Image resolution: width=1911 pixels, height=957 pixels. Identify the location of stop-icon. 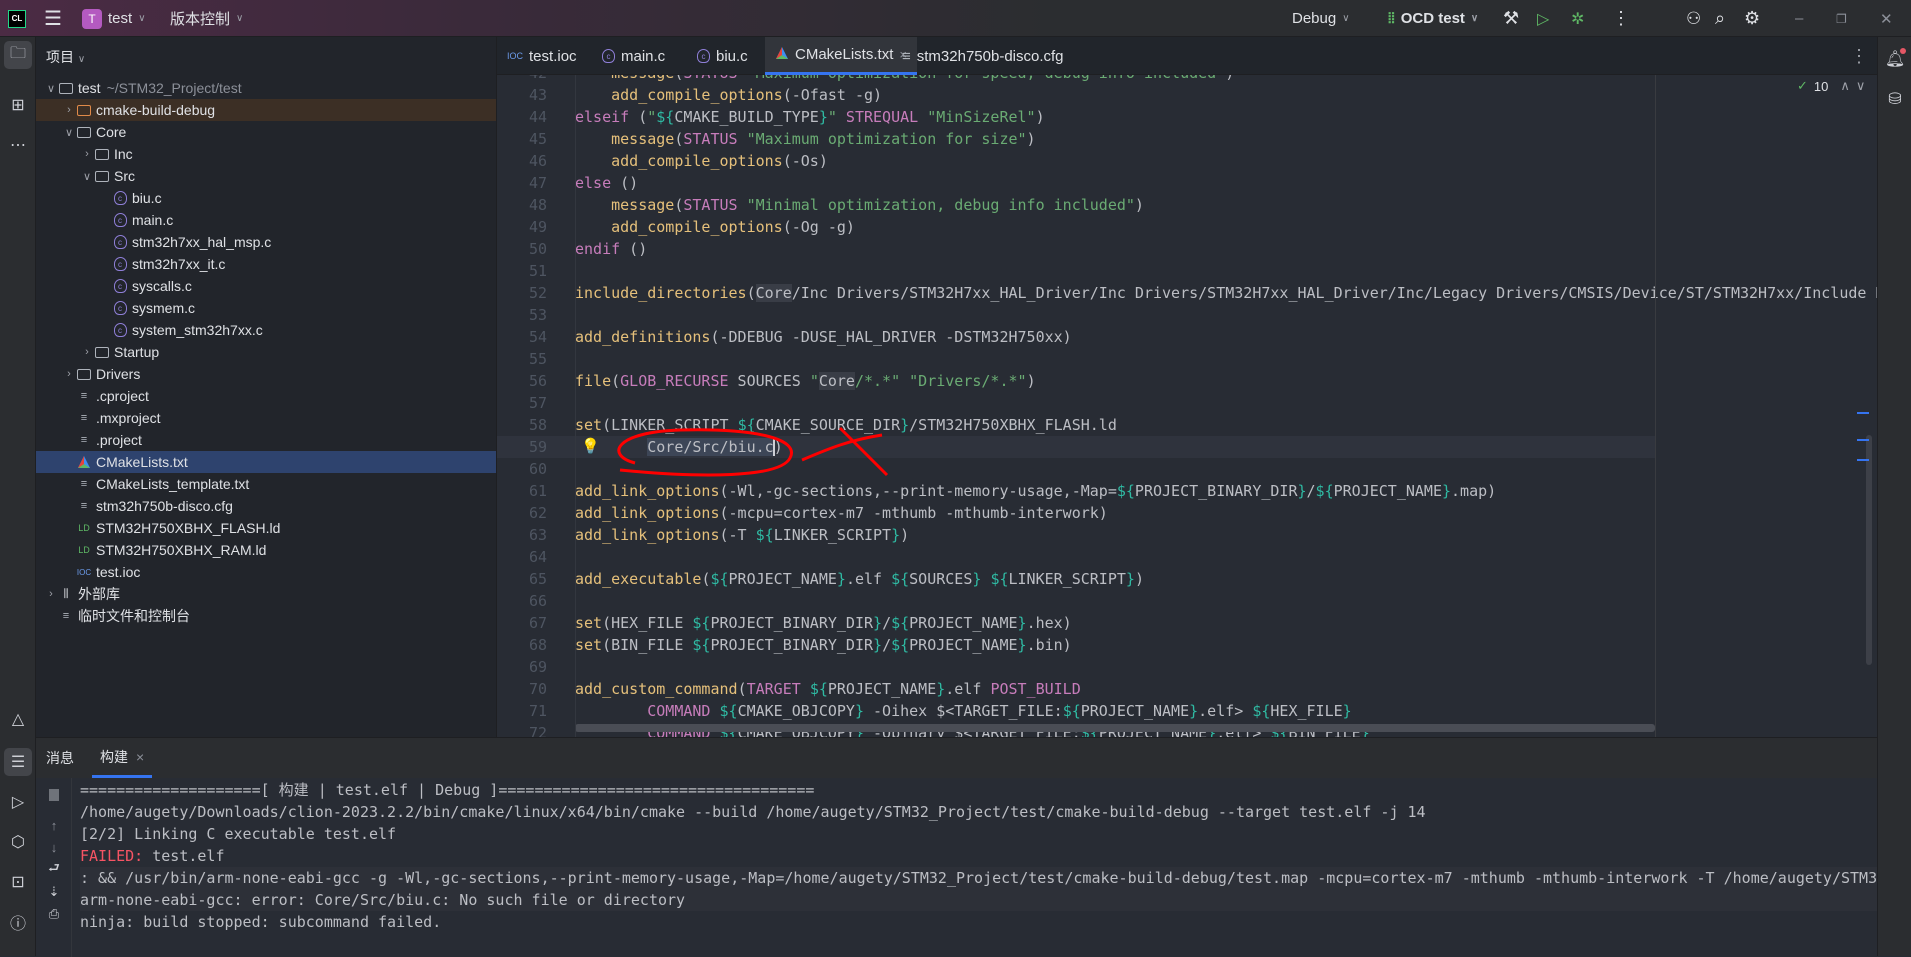
(54, 795).